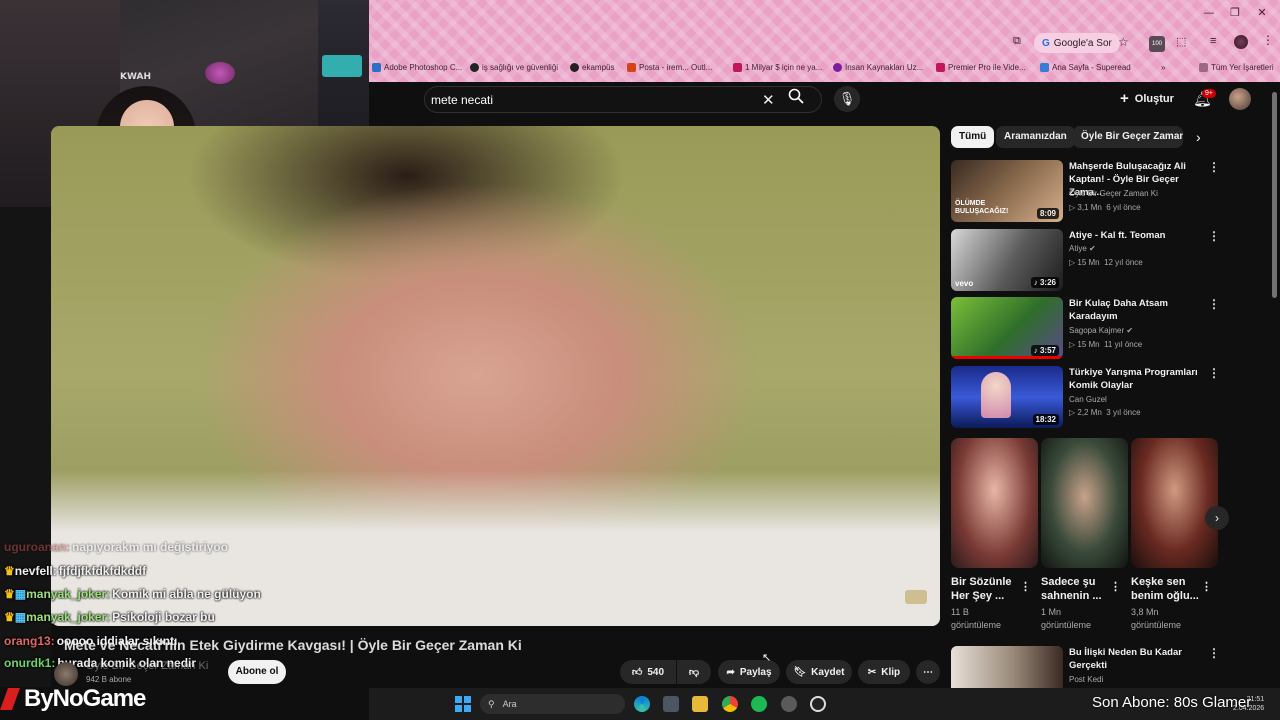  What do you see at coordinates (818, 704) in the screenshot?
I see `obs-icon` at bounding box center [818, 704].